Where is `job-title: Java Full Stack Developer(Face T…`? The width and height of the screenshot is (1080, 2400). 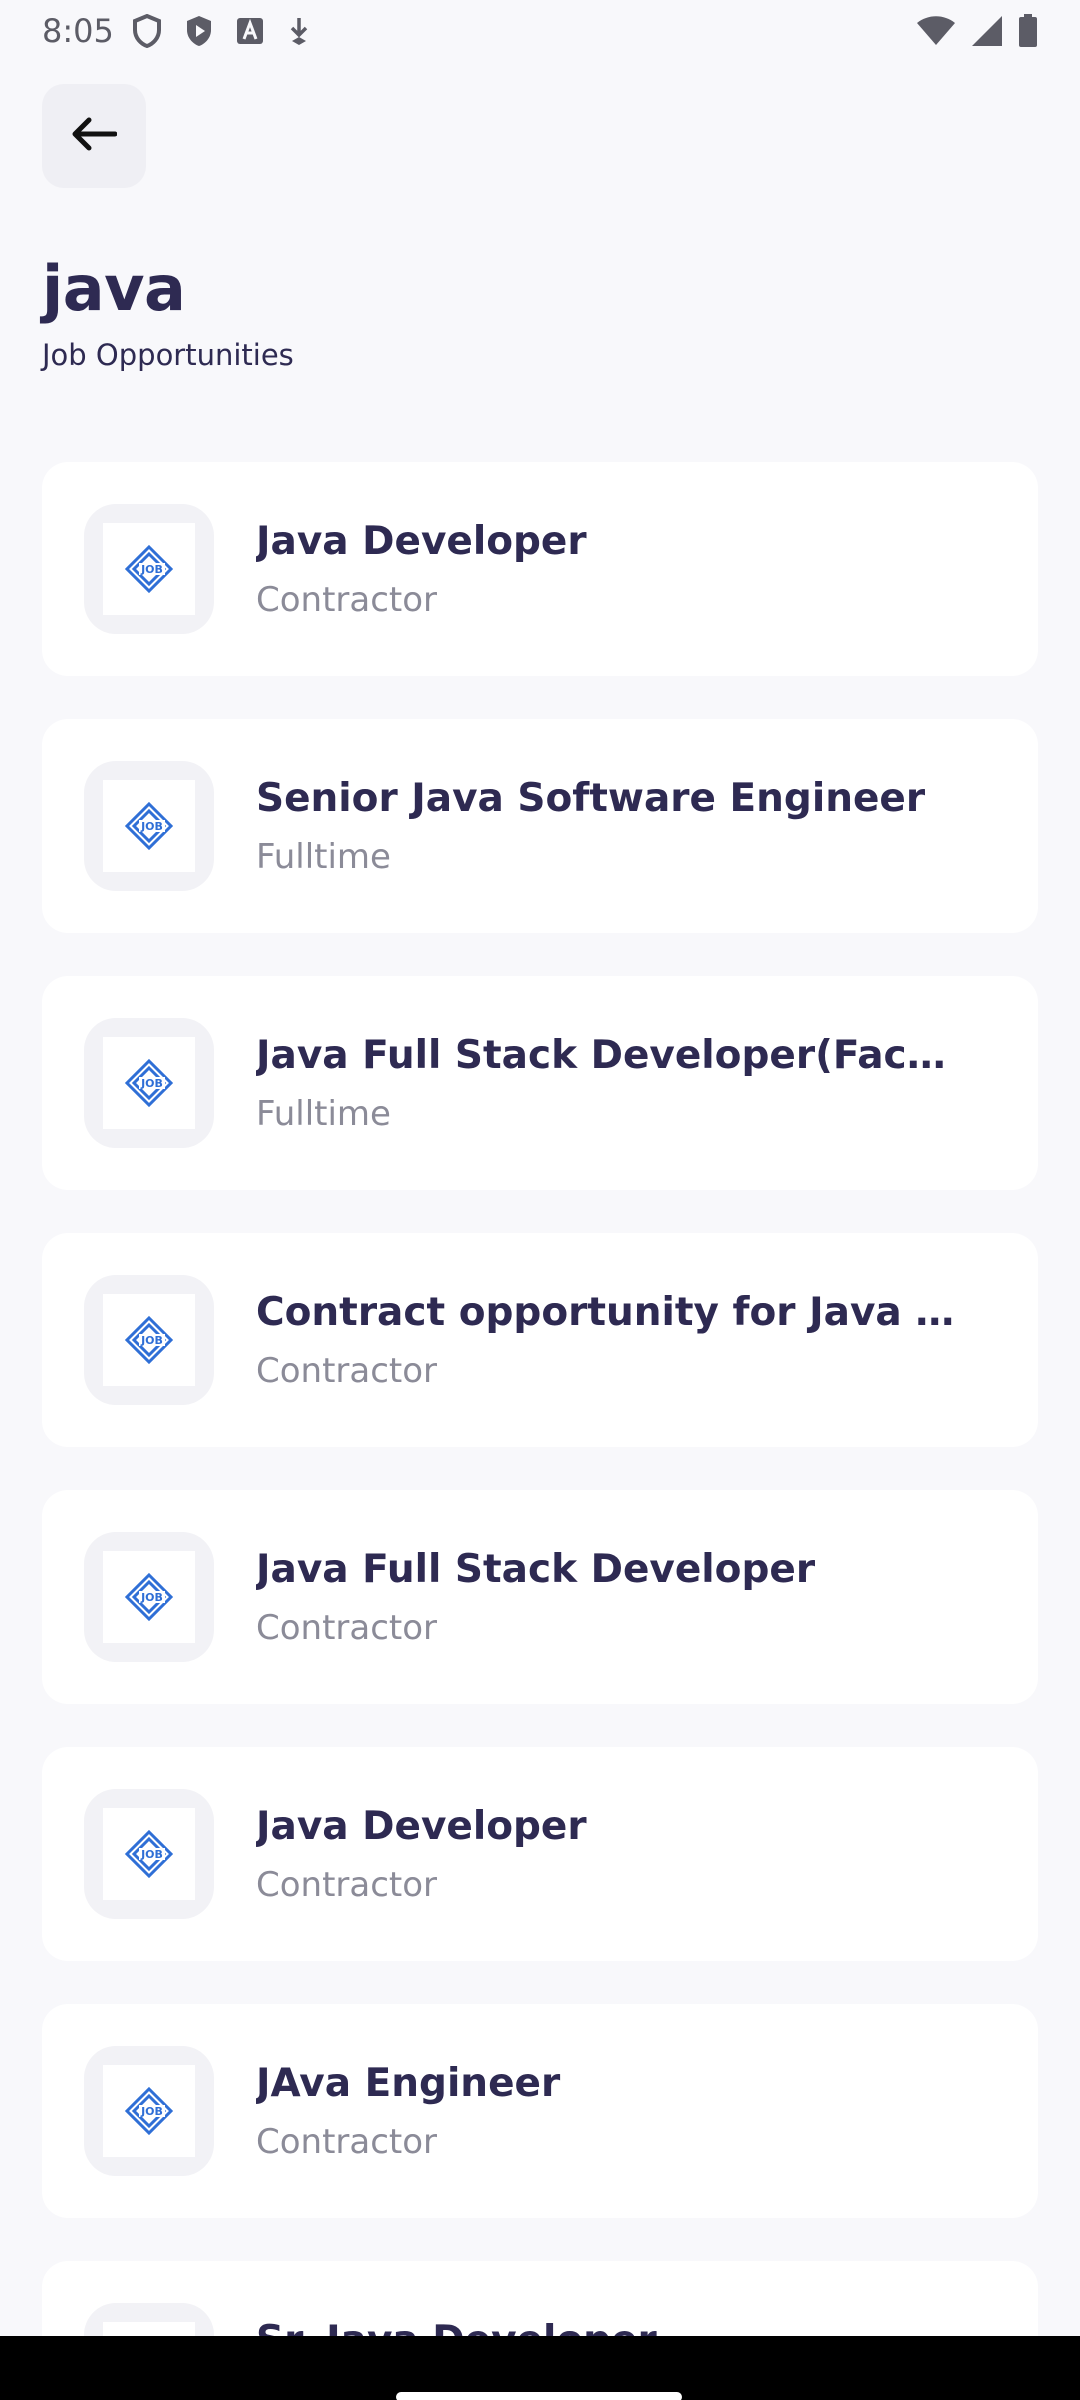
job-title: Java Full Stack Developer(Face T… is located at coordinates (606, 1055).